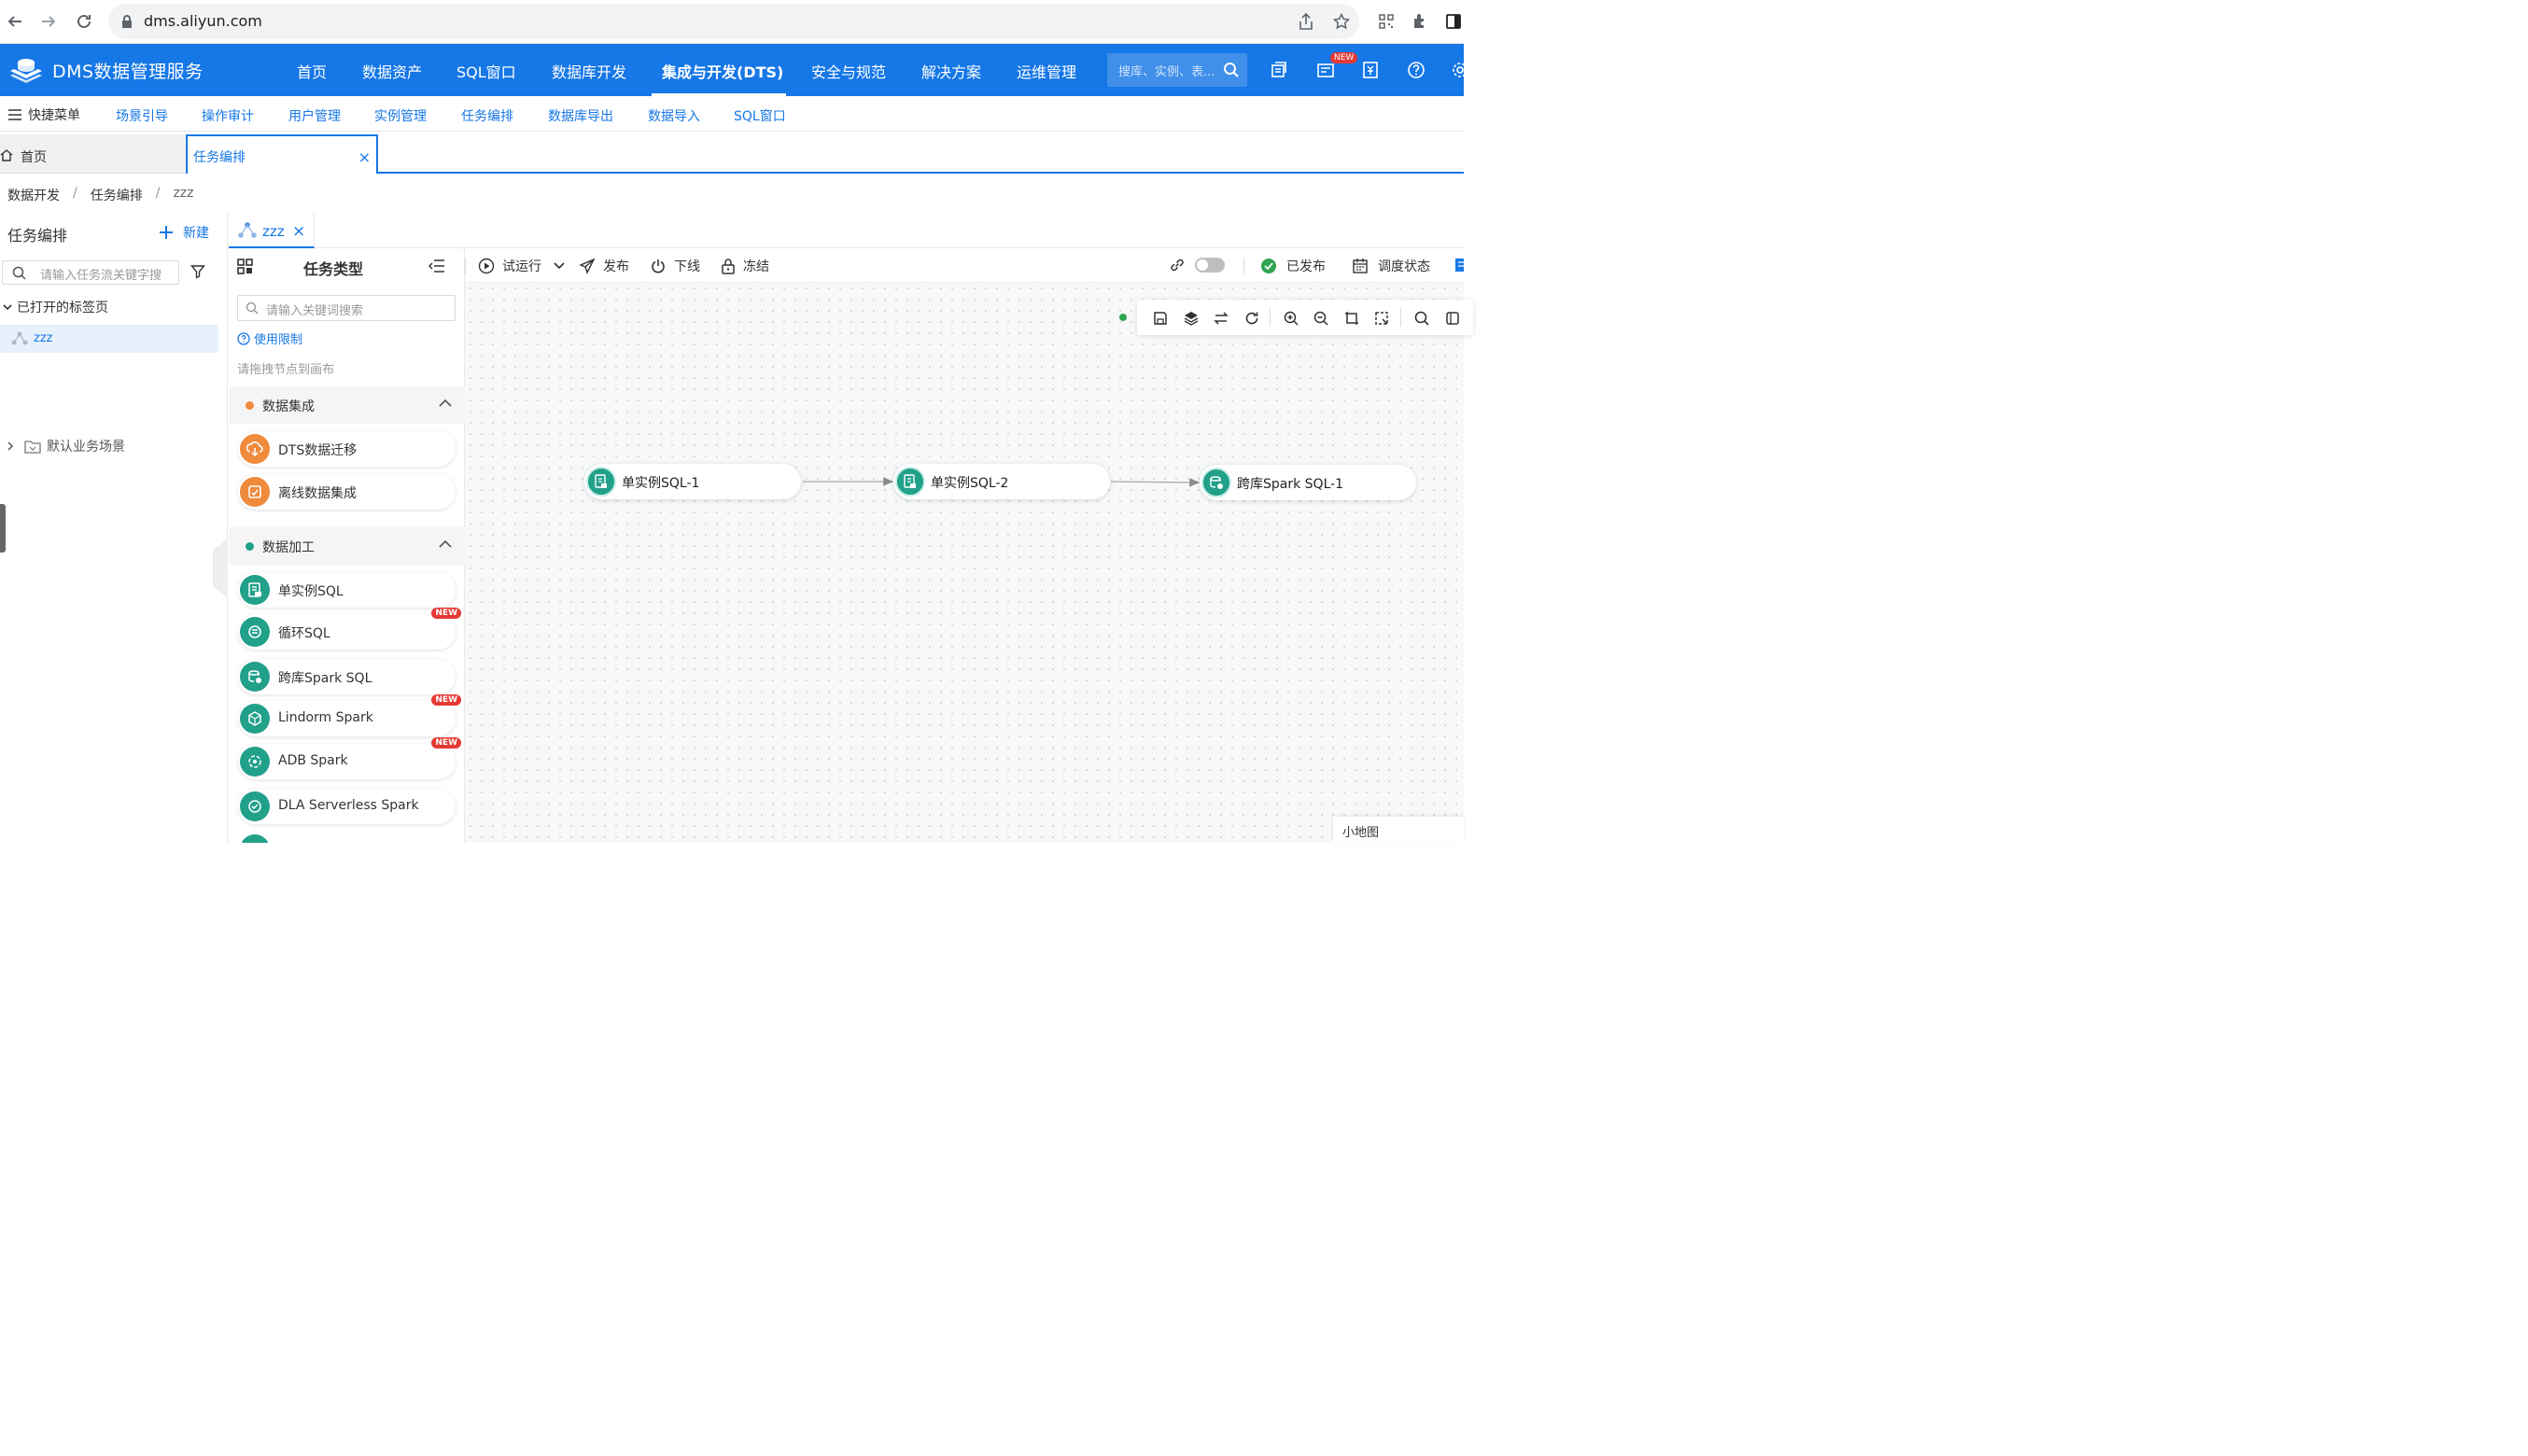 The height and width of the screenshot is (1456, 2528). What do you see at coordinates (333, 269) in the screenshot?
I see `task-type-title: 任务类型` at bounding box center [333, 269].